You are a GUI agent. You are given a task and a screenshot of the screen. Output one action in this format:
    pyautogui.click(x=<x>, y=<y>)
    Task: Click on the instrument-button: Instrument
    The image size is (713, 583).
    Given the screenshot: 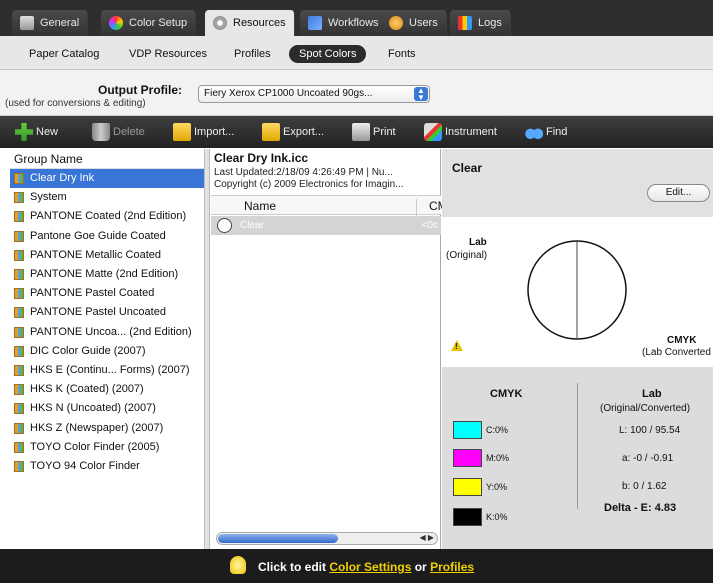 What is the action you would take?
    pyautogui.click(x=460, y=132)
    